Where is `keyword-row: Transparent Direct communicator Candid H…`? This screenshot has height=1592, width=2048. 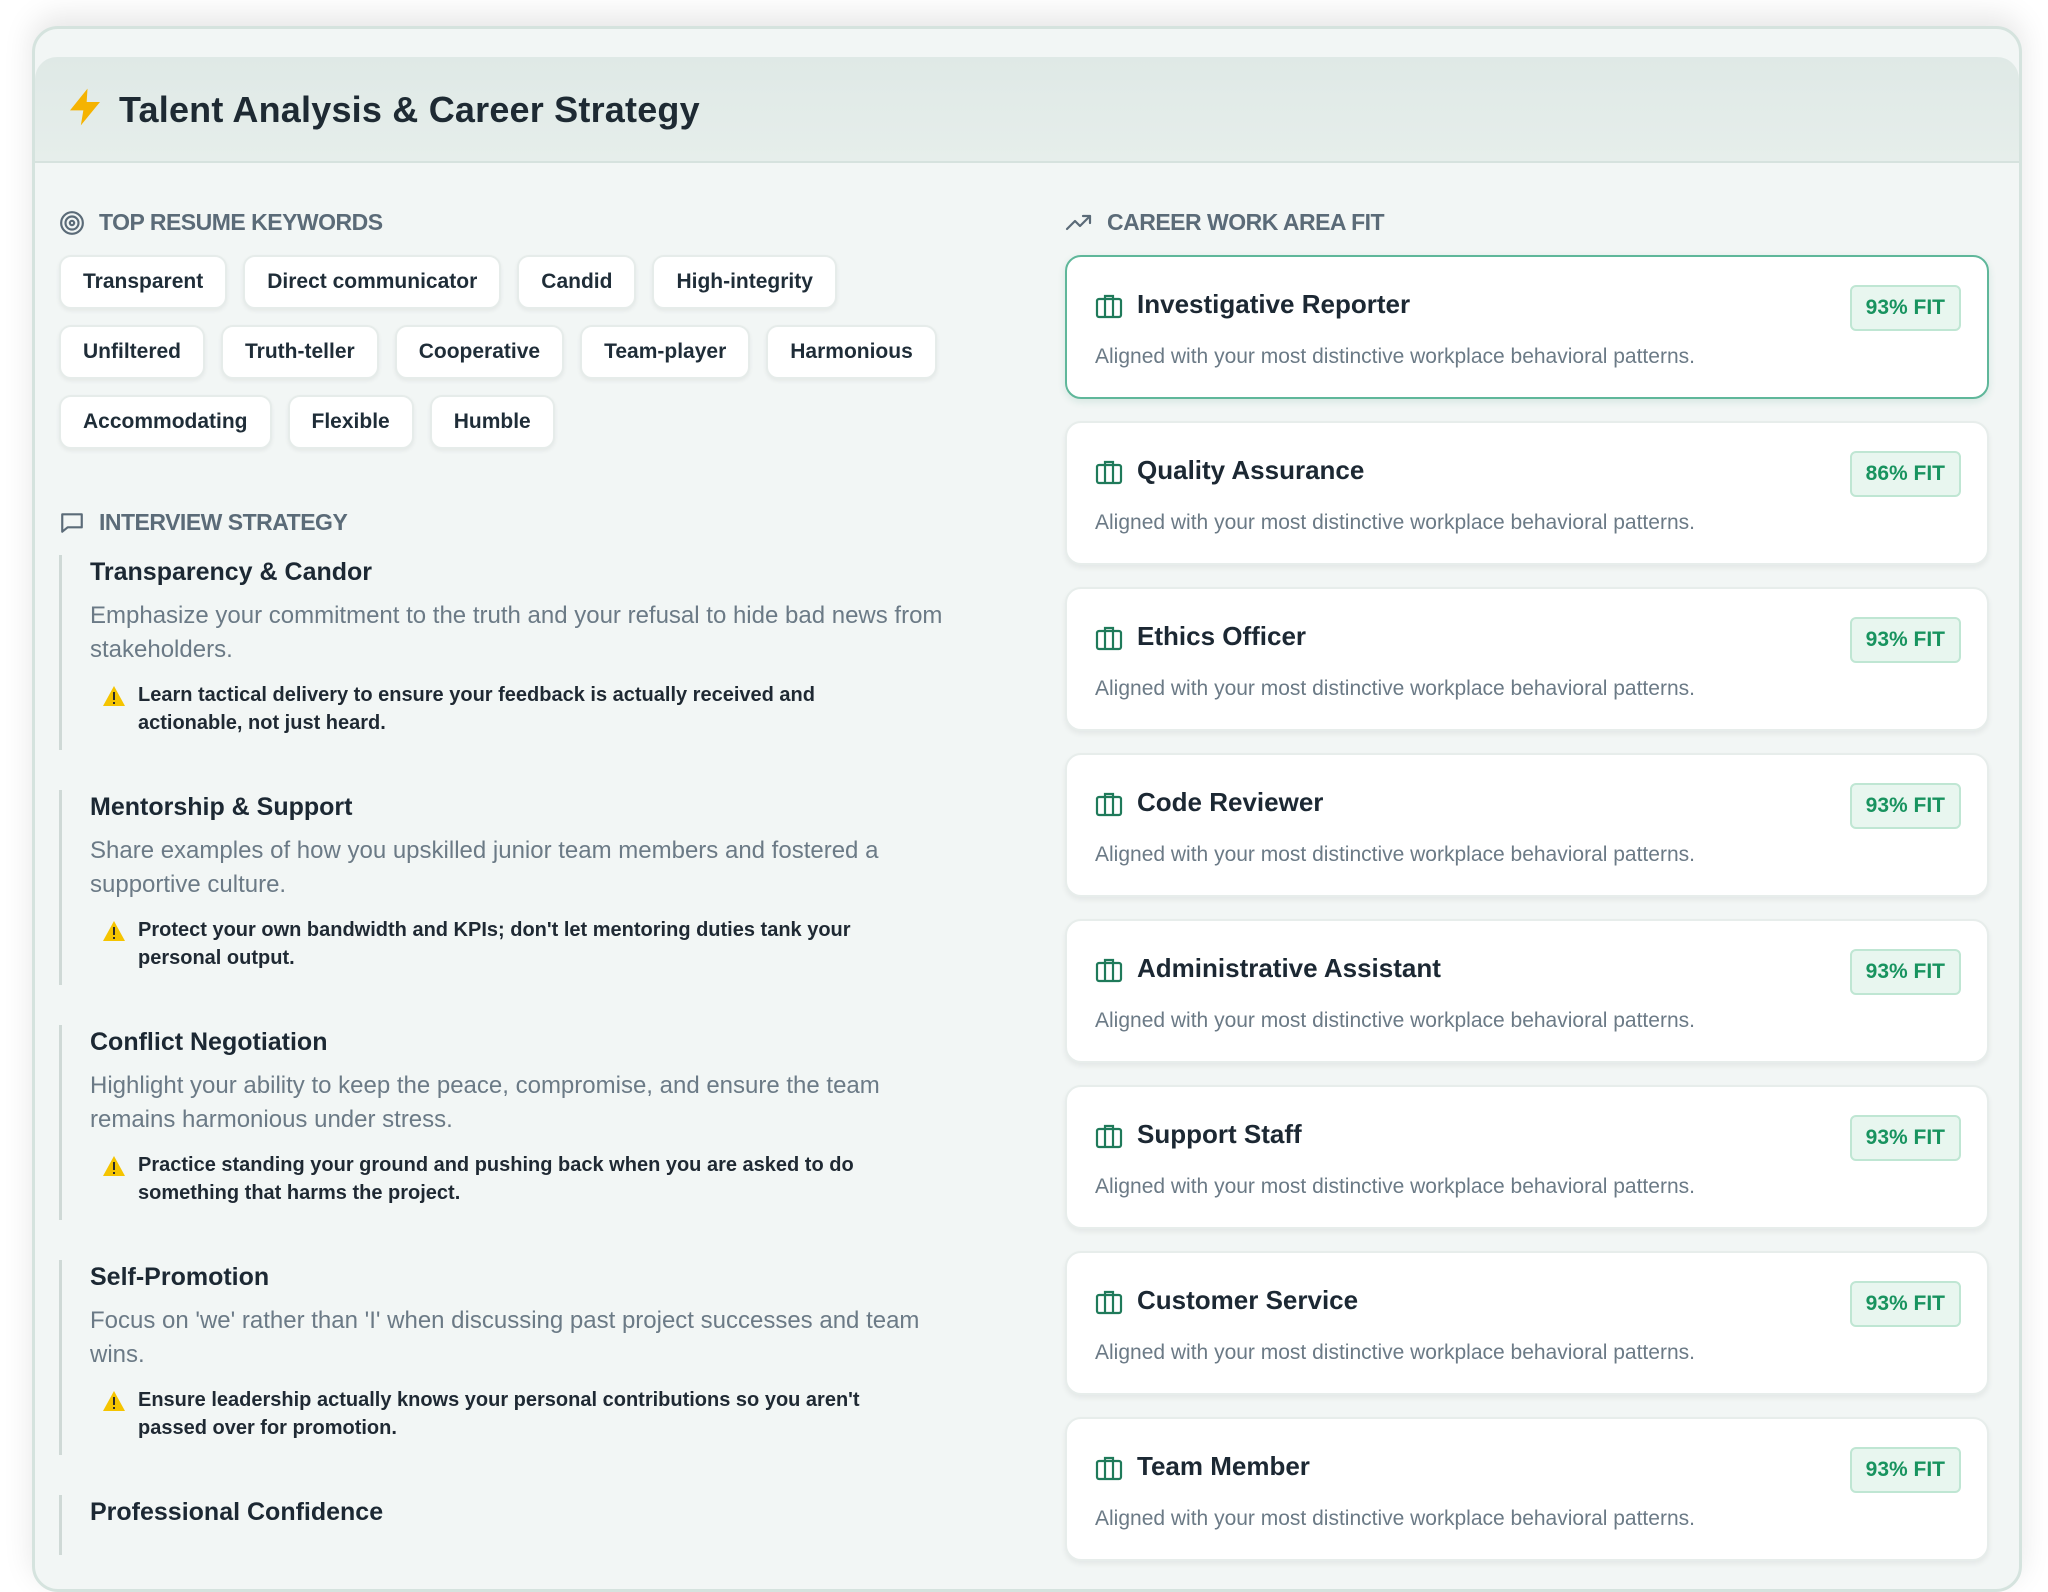
keyword-row: Transparent Direct communicator Candid H… is located at coordinates (509, 282).